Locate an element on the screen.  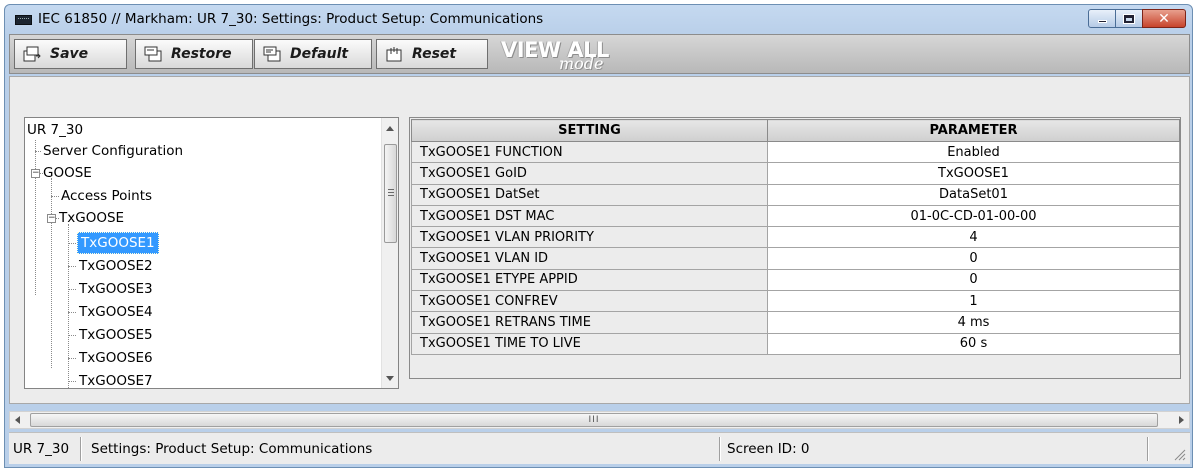
table-row: TxGOOSE1 VLAN ID 0 is located at coordinates (795, 258).